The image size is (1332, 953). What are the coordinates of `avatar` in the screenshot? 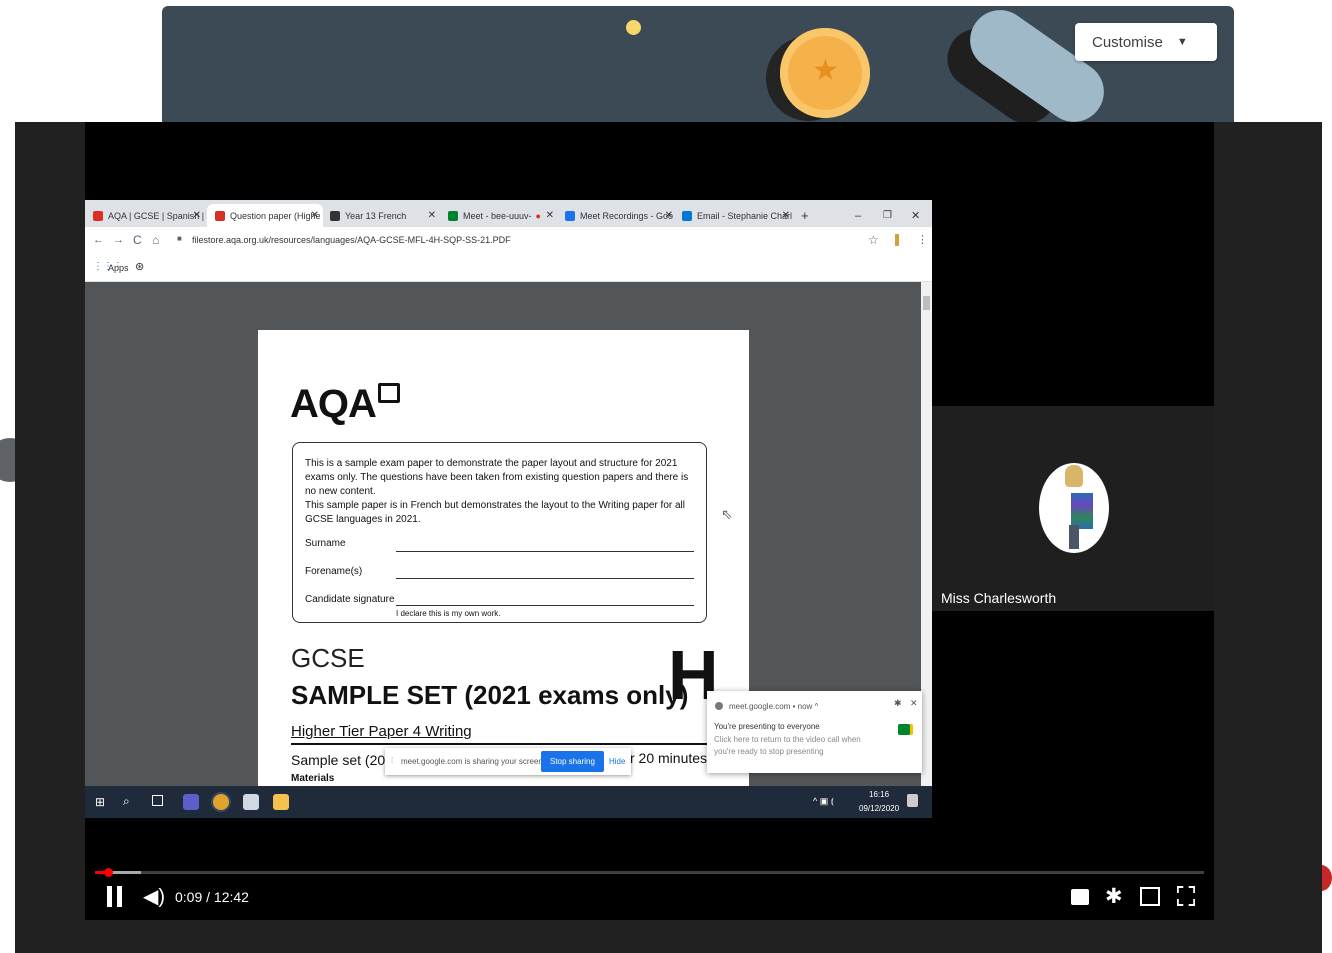 It's located at (1074, 508).